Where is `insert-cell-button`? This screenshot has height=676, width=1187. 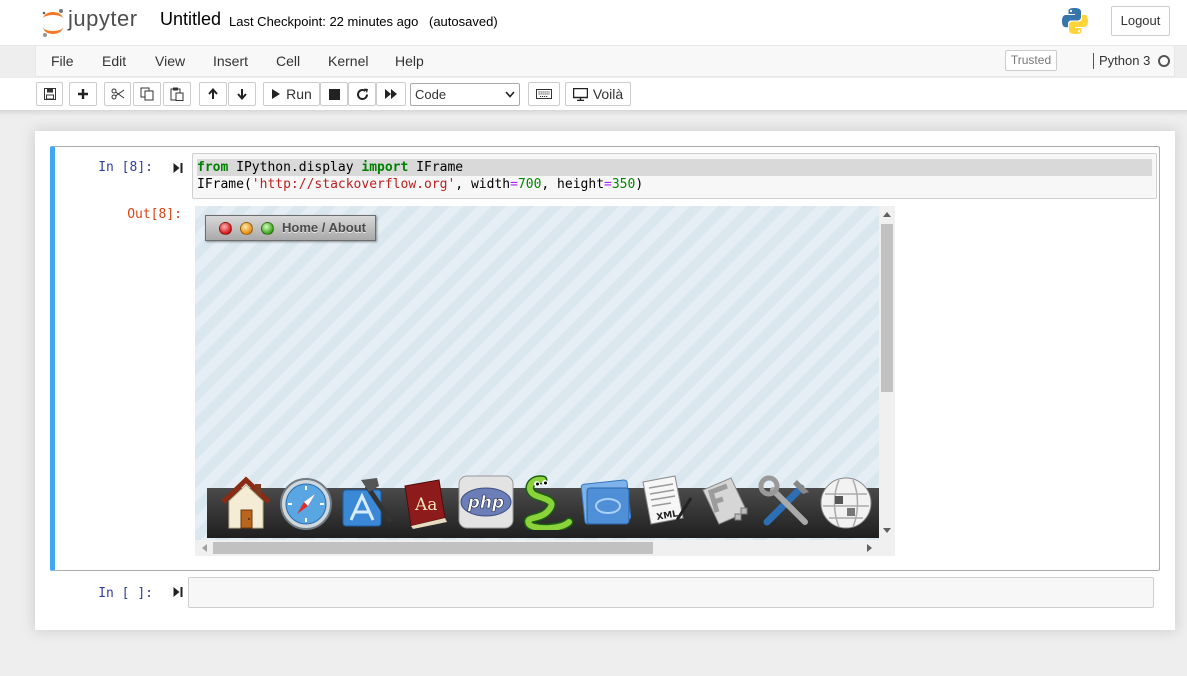
insert-cell-button is located at coordinates (83, 94).